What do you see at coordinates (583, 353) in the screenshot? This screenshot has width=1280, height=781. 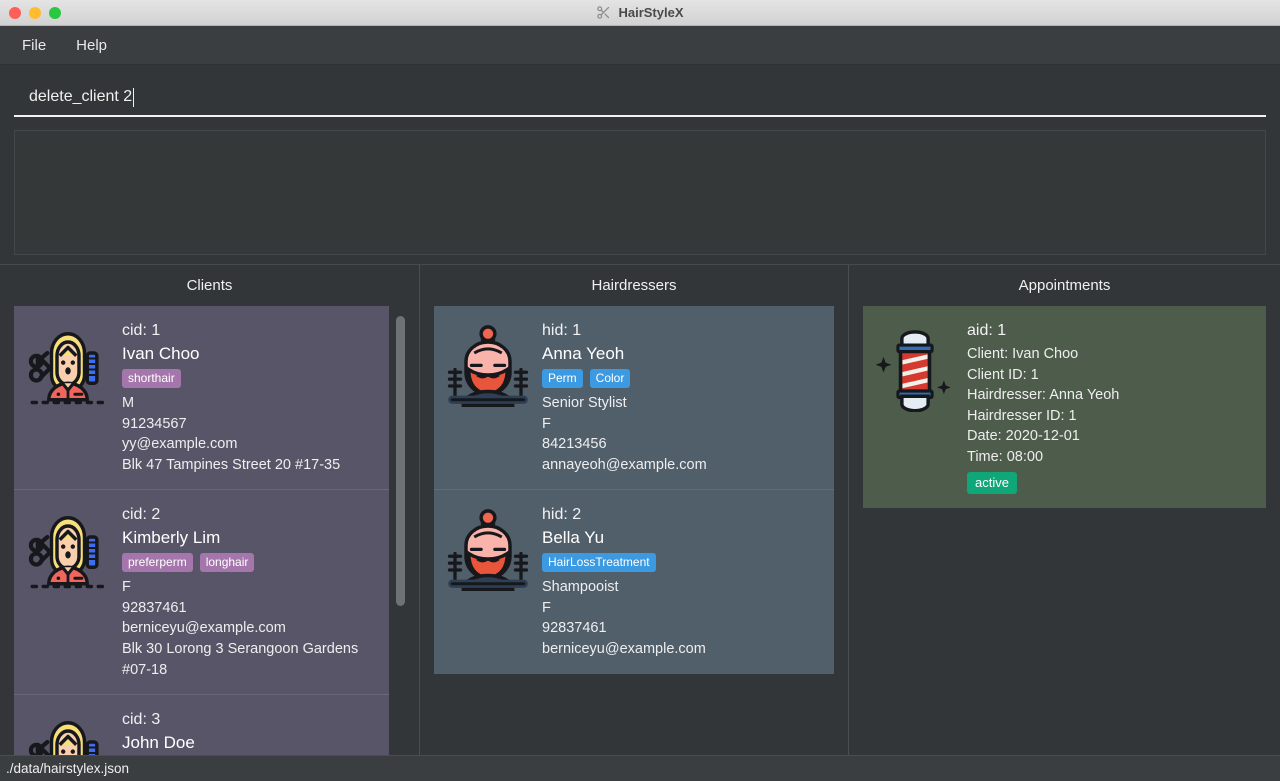 I see `hairdresser-name: Anna Yeoh` at bounding box center [583, 353].